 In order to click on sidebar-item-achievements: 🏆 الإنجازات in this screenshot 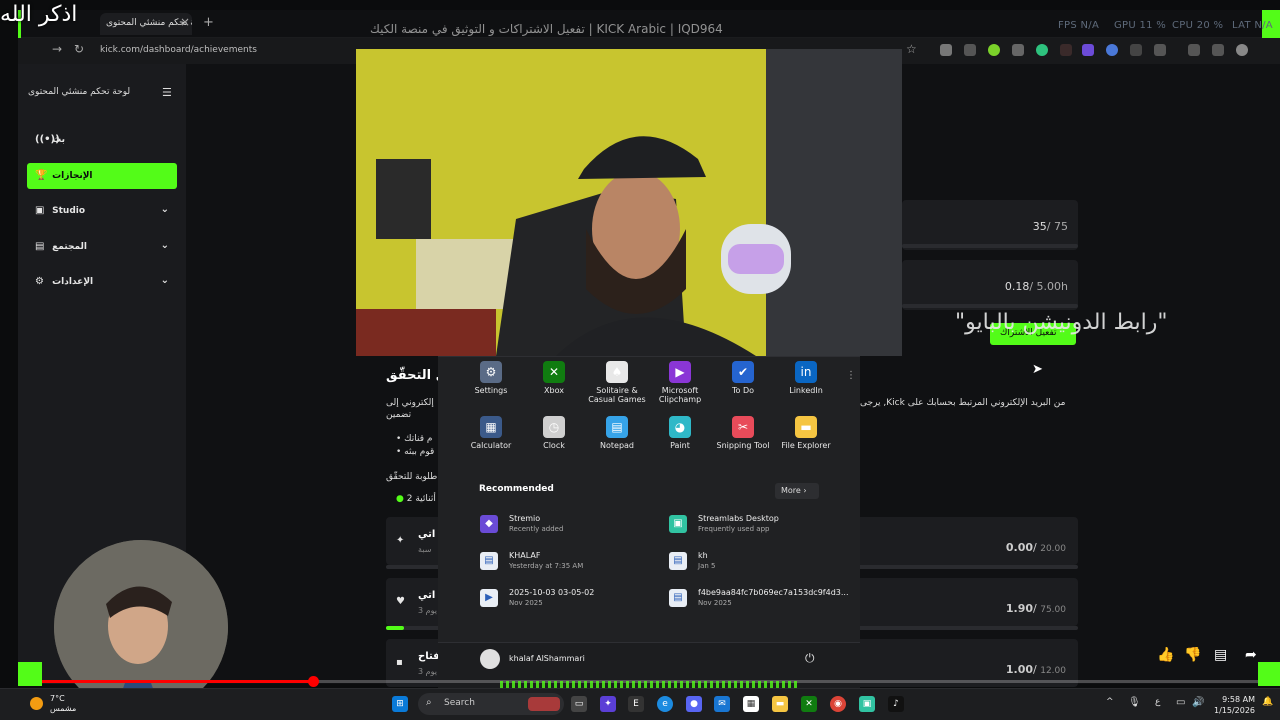, I will do `click(102, 176)`.